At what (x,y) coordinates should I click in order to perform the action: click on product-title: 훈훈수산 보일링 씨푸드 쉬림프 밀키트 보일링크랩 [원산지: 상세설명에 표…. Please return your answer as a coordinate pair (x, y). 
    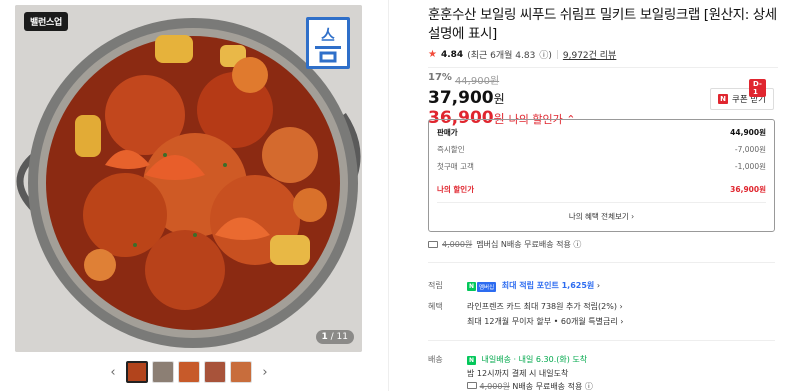
    Looking at the image, I should click on (602, 24).